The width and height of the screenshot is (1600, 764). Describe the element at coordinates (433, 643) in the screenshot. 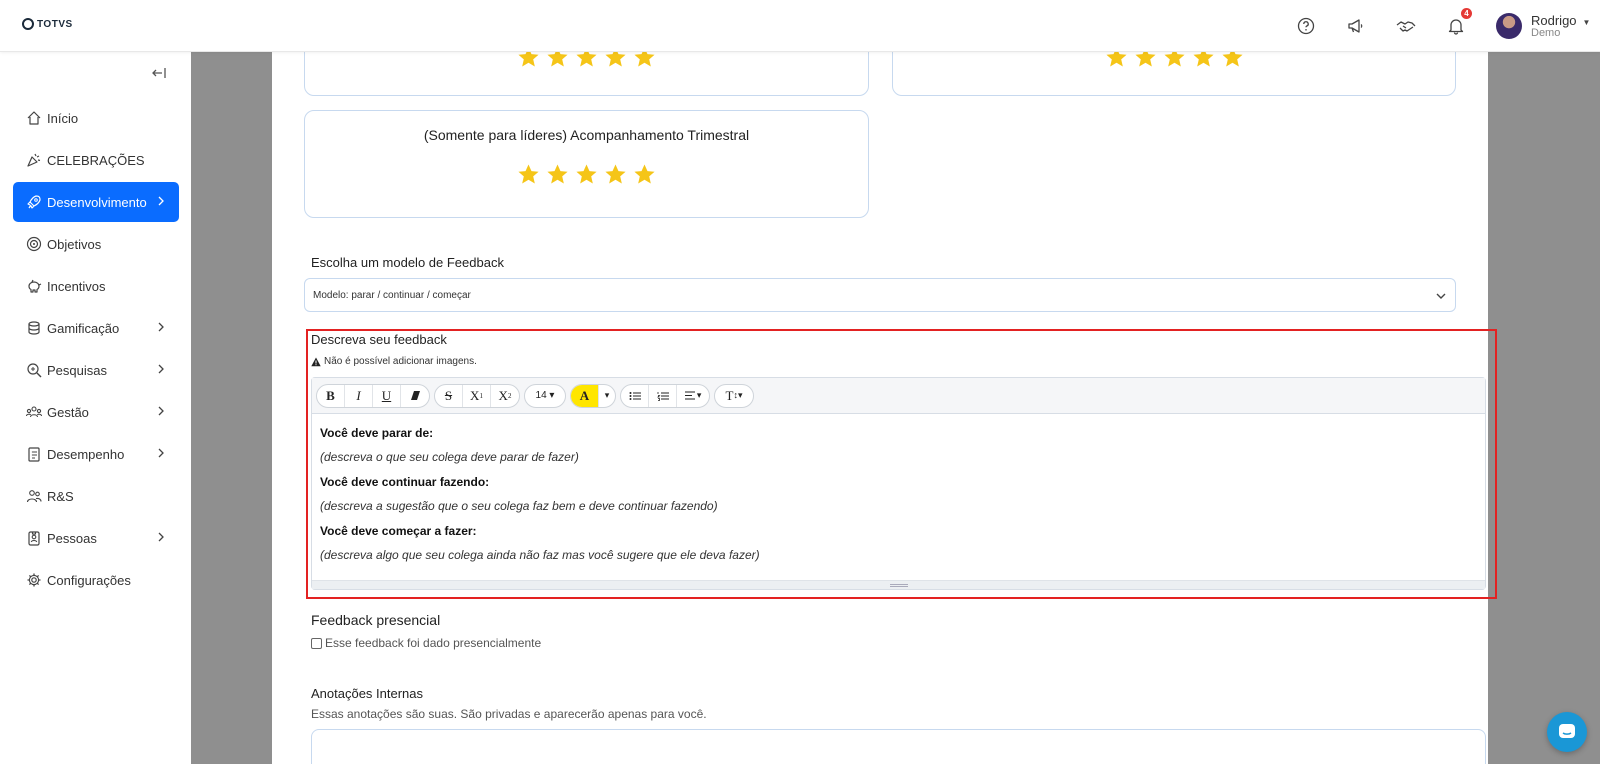

I see `presencial-checkbox-label: Esse feedback foi dado presencialmente` at that location.